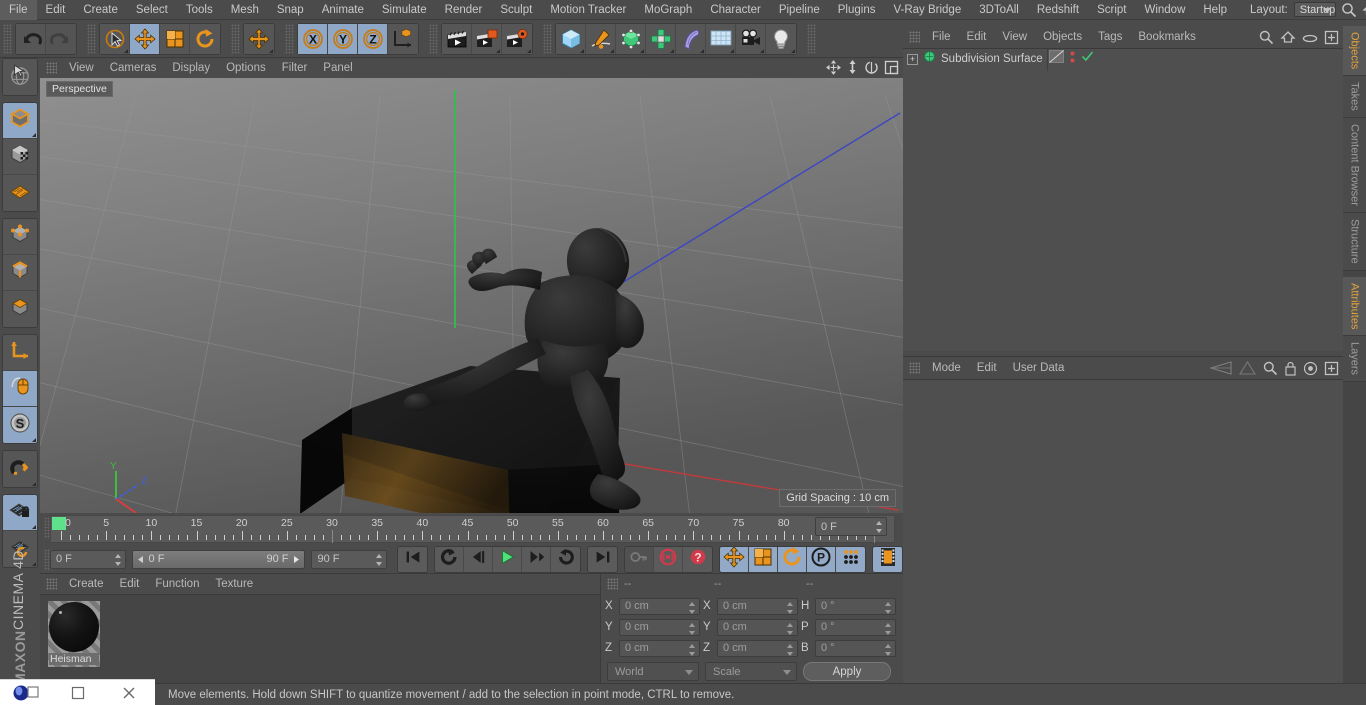 The height and width of the screenshot is (705, 1366). I want to click on timeline-button, so click(887, 559).